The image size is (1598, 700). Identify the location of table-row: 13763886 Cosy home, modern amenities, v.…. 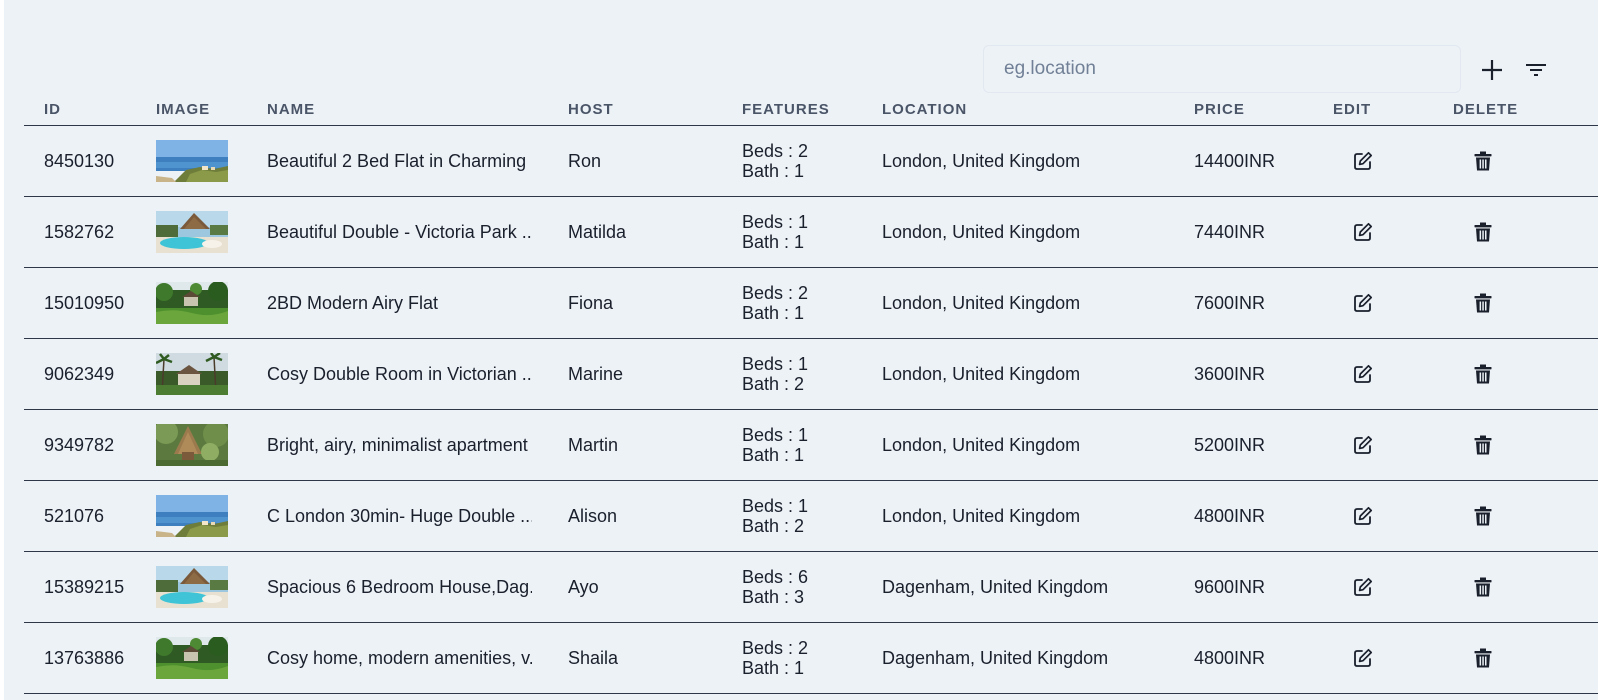
(811, 658).